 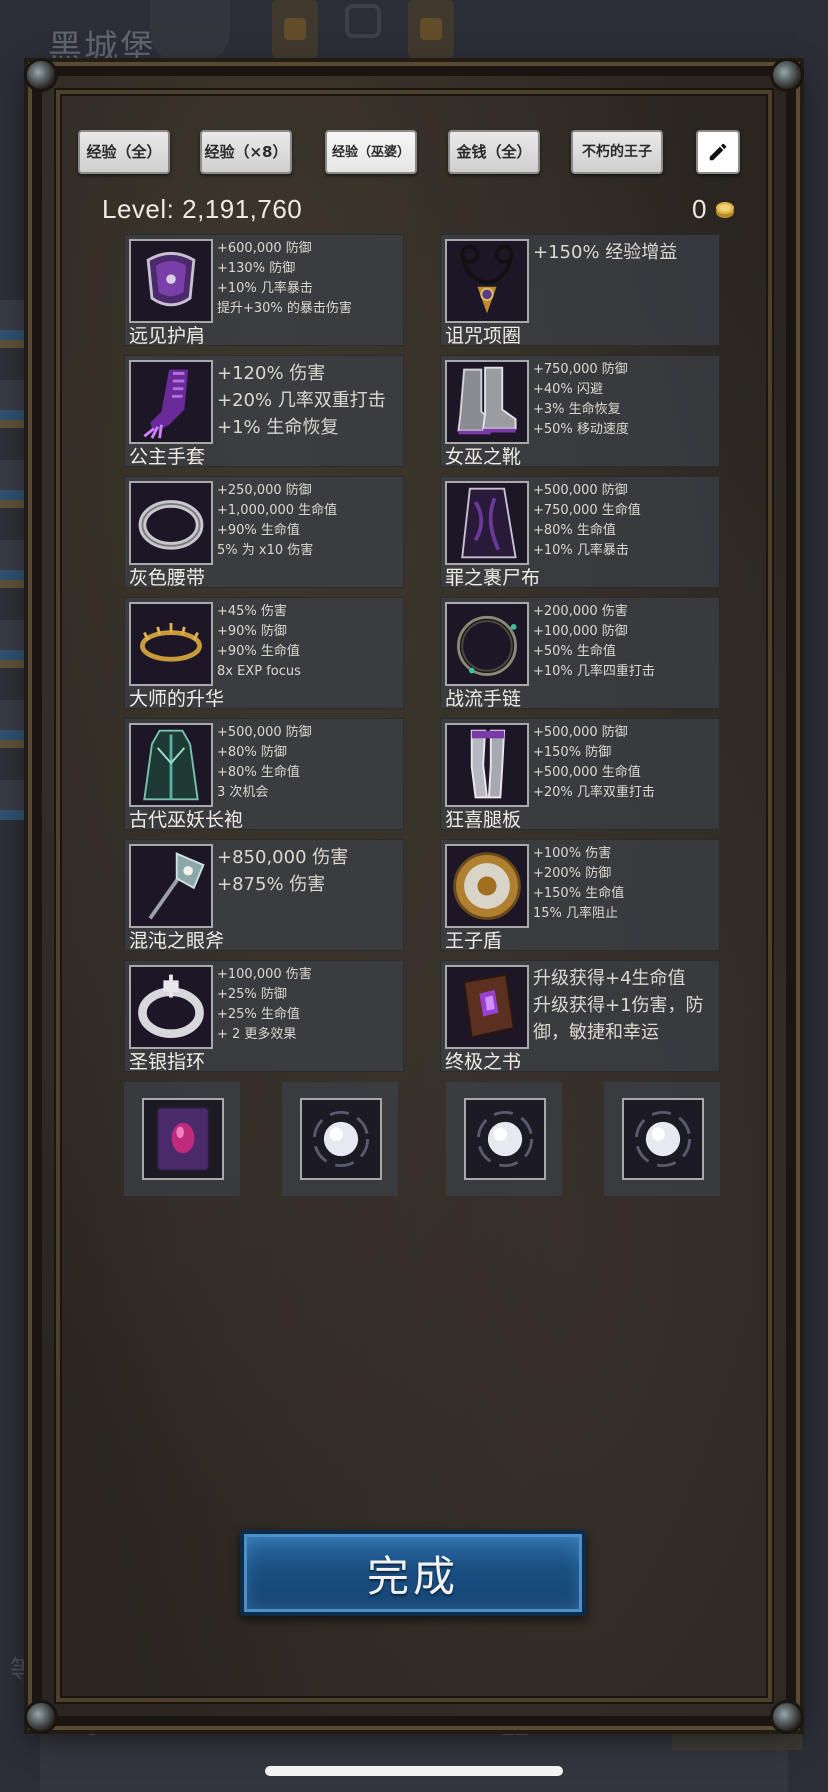 What do you see at coordinates (699, 209) in the screenshot?
I see `gold-count: 0` at bounding box center [699, 209].